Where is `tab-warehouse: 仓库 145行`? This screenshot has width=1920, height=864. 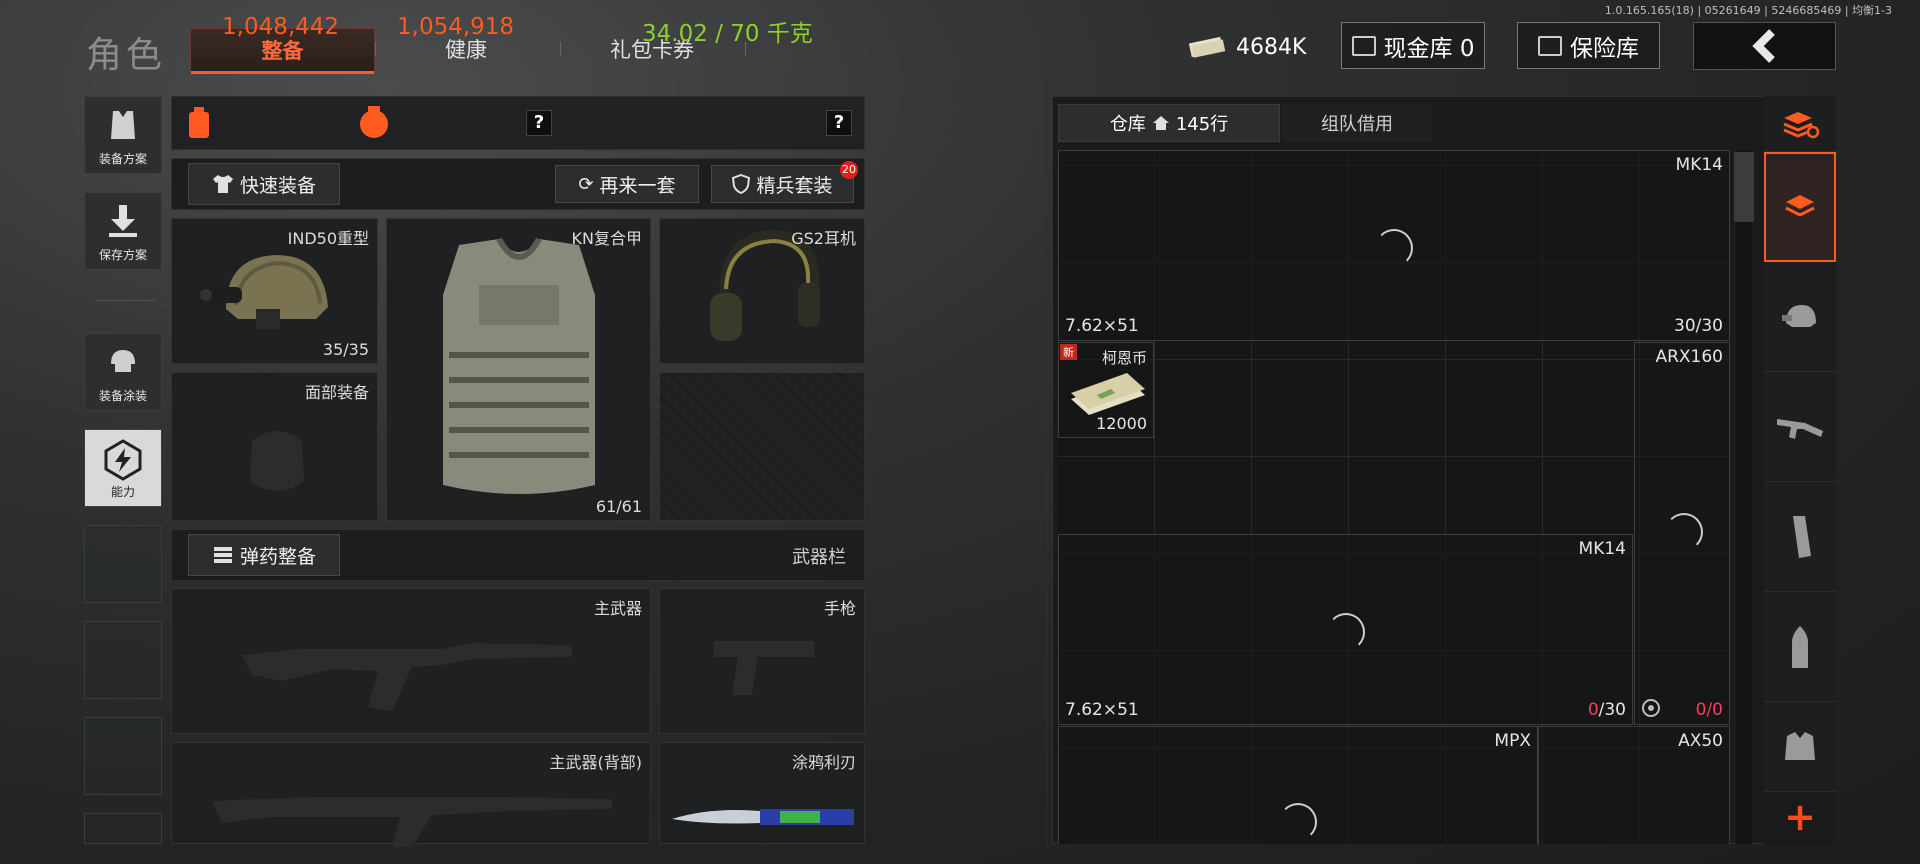 tab-warehouse: 仓库 145行 is located at coordinates (1169, 123).